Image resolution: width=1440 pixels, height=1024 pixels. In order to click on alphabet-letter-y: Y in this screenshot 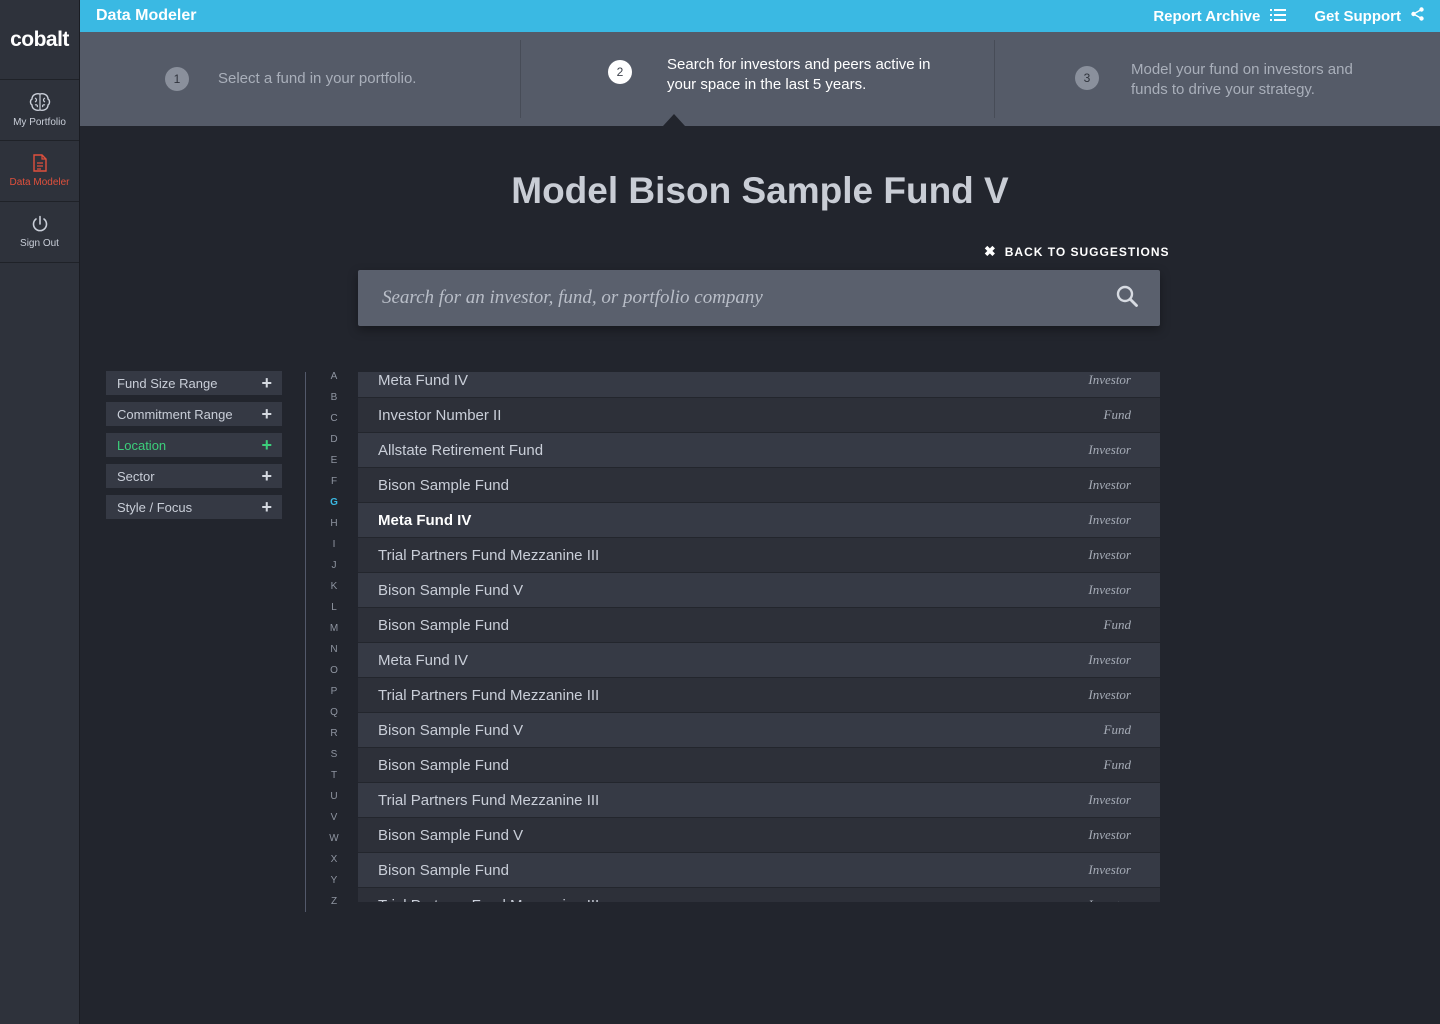, I will do `click(334, 885)`.